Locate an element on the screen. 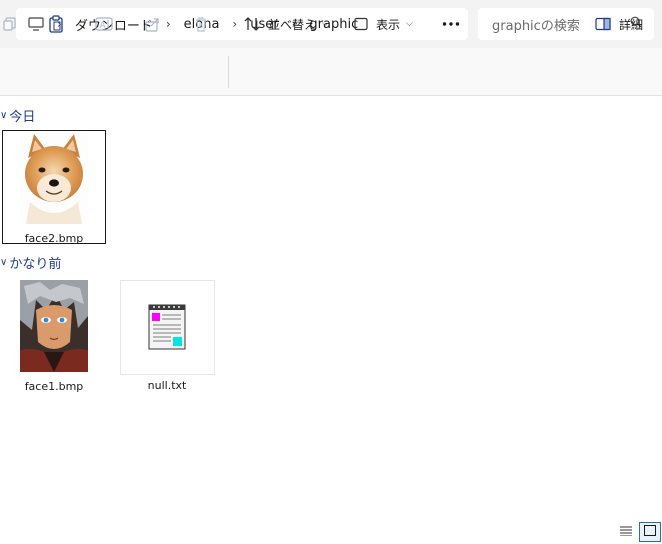 Image resolution: width=662 pixels, height=544 pixels. file-name: face2.bmp is located at coordinates (54, 238).